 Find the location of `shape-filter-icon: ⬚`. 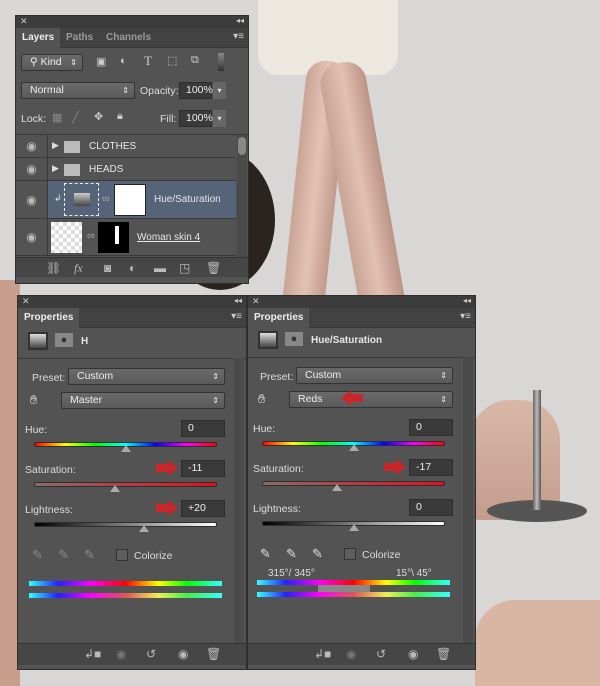

shape-filter-icon: ⬚ is located at coordinates (172, 60).